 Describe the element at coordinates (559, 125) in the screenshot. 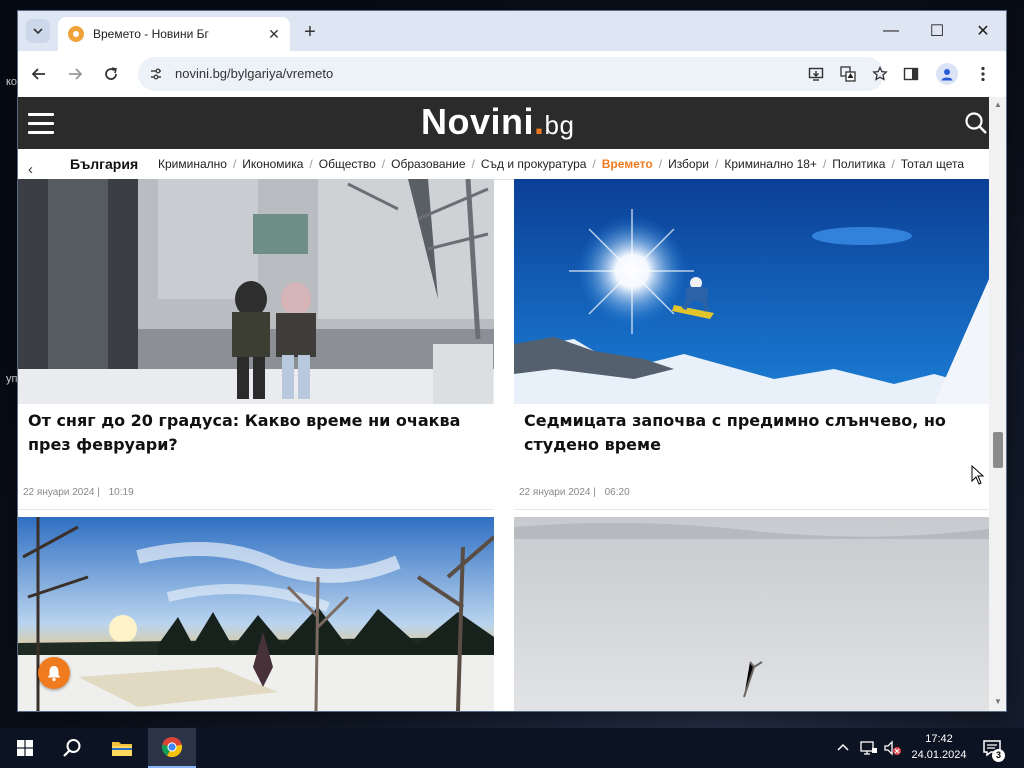

I see `logo-tld: bg` at that location.